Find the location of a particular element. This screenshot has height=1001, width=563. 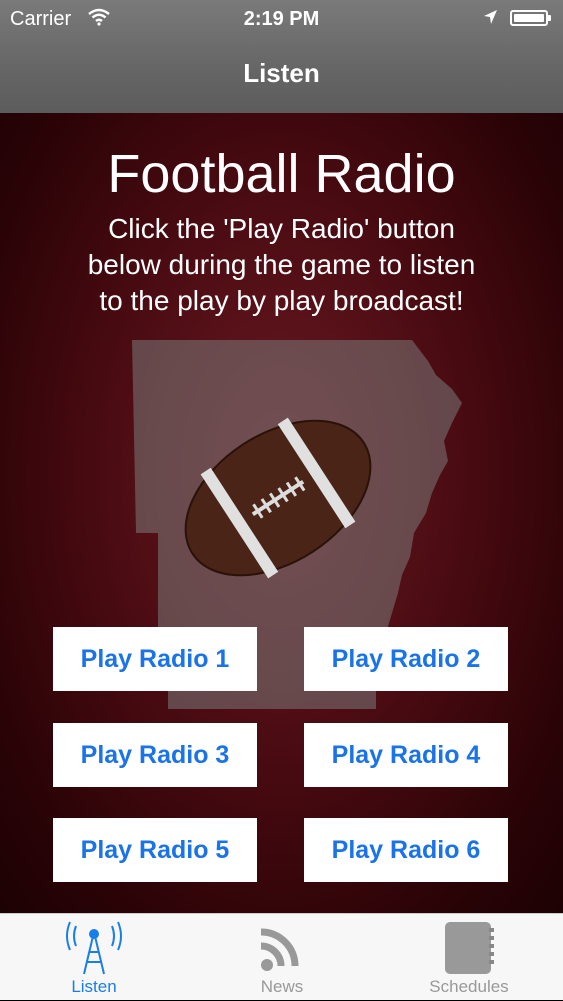

play-radio-4-button: Play Radio 4 is located at coordinates (406, 755).